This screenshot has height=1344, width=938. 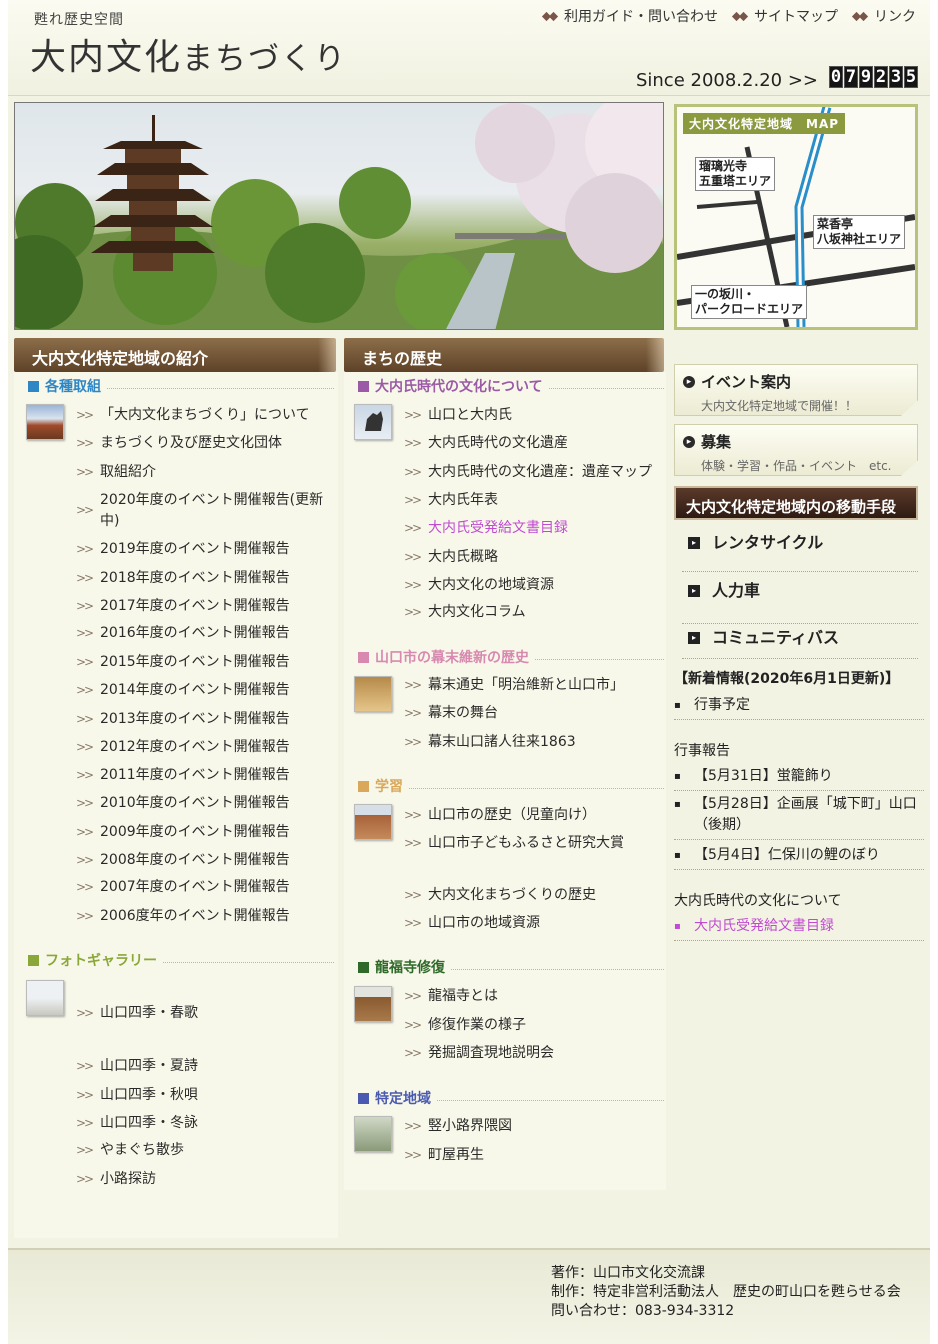 I want to click on link-autumn: >> 山口四季・秋唄, so click(x=137, y=1095).